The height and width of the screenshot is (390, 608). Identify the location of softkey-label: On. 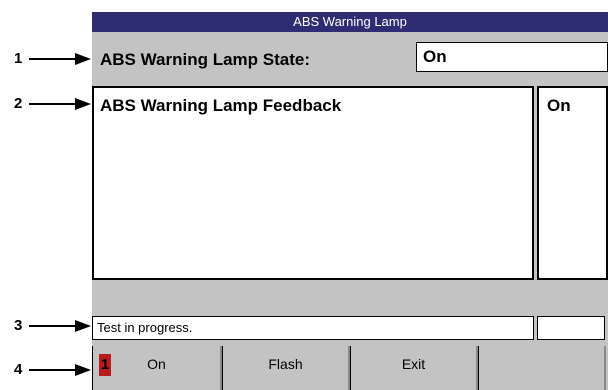
(156, 364).